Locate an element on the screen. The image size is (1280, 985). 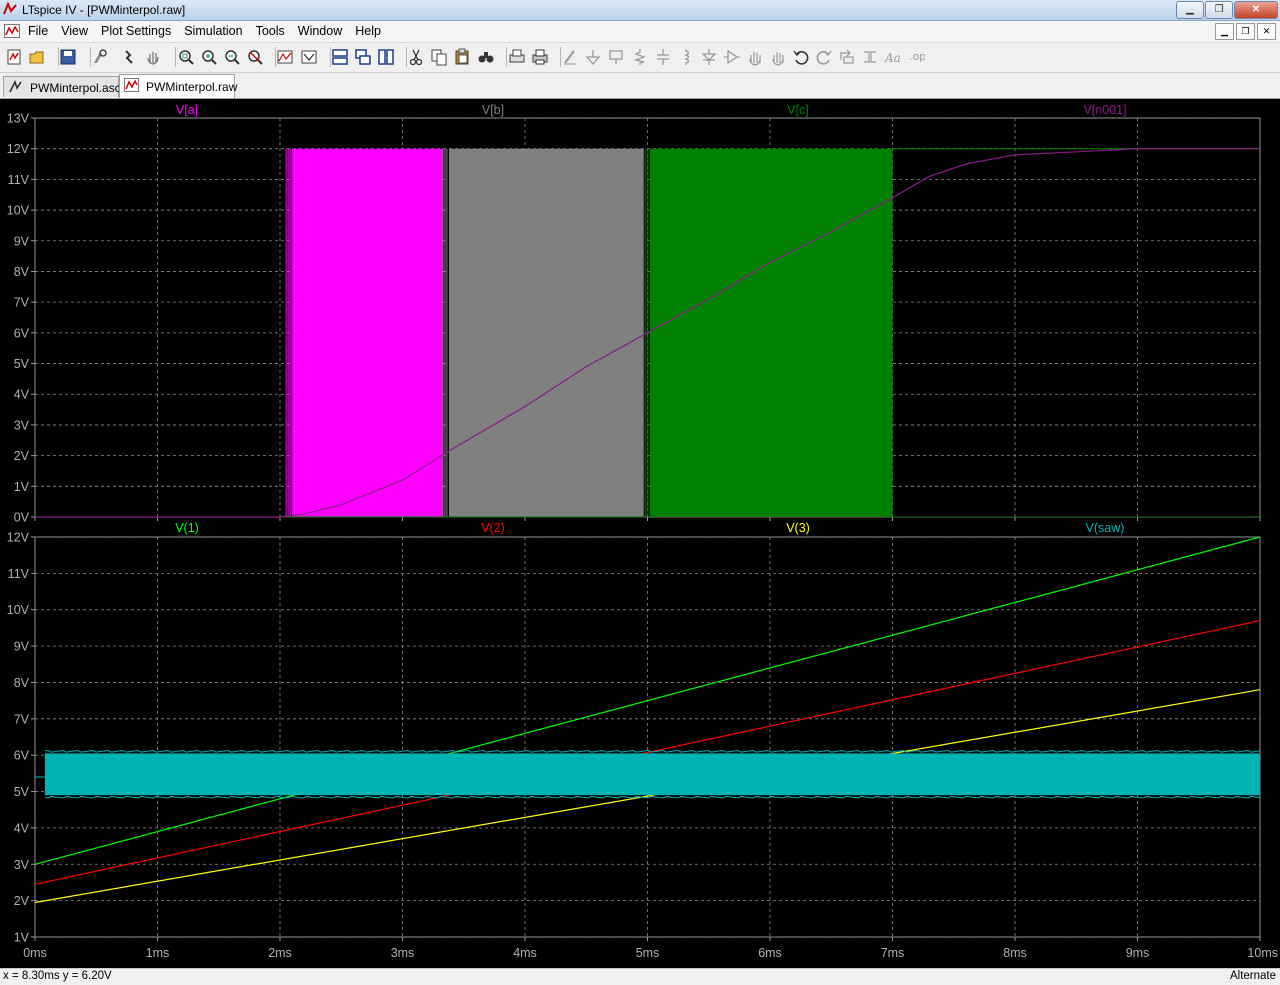
autorange-button is located at coordinates (285, 57).